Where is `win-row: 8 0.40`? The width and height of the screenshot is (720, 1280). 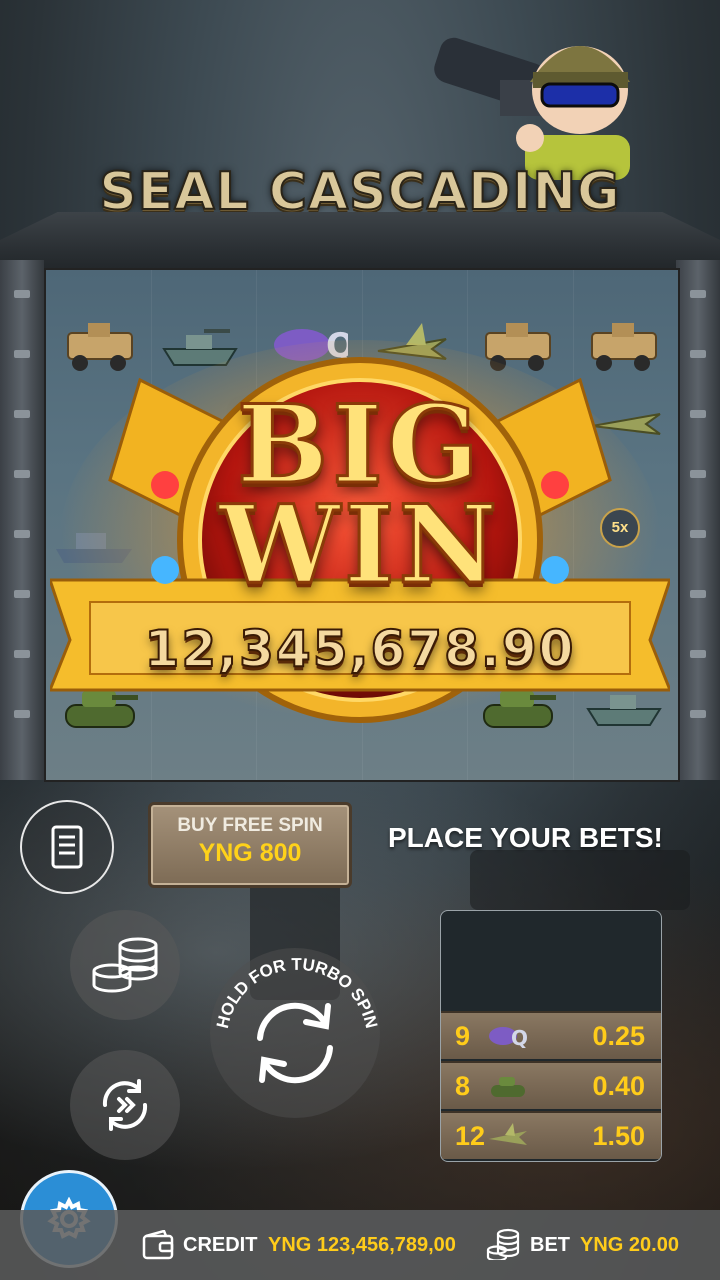
win-row: 8 0.40 is located at coordinates (551, 1085).